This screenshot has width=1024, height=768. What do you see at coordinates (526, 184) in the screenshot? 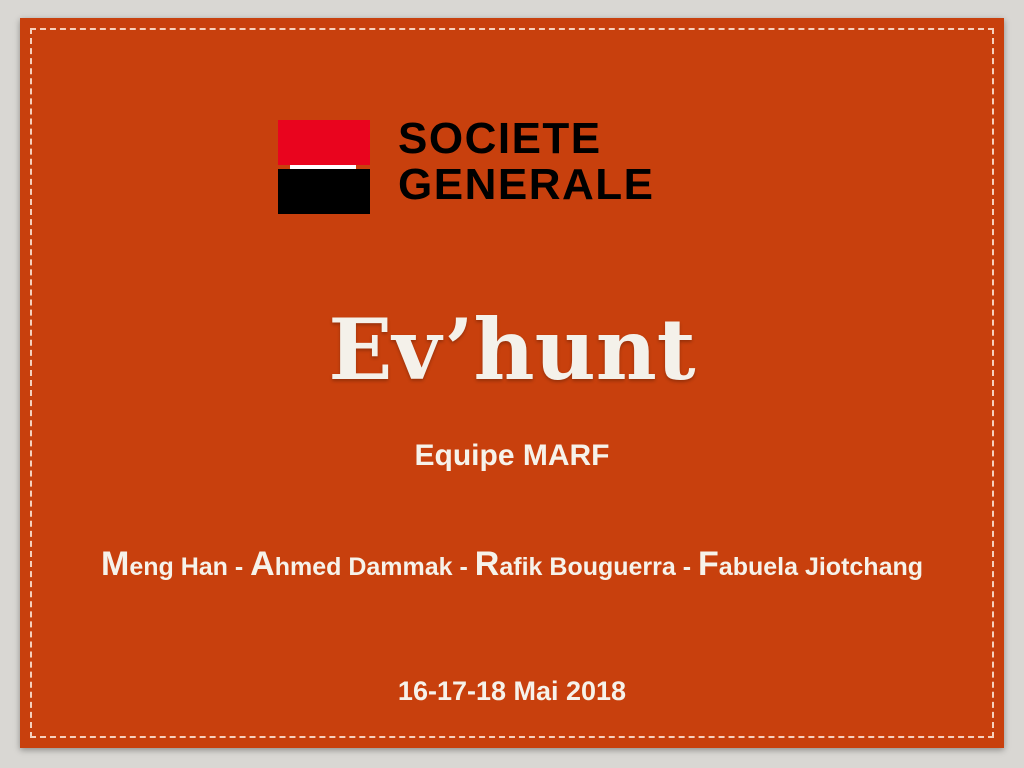
I see `logo-line-2: GENERALE` at bounding box center [526, 184].